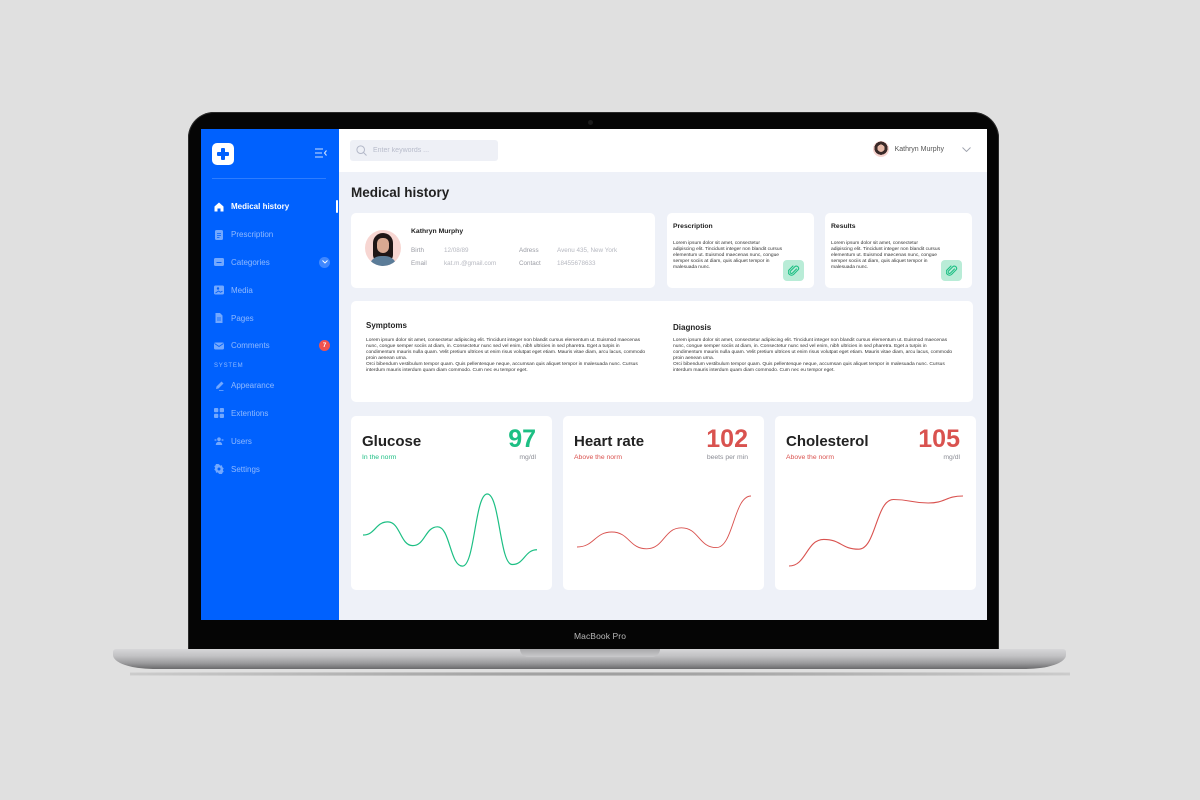 The height and width of the screenshot is (800, 1200). Describe the element at coordinates (522, 439) in the screenshot. I see `metric-value: 97` at that location.